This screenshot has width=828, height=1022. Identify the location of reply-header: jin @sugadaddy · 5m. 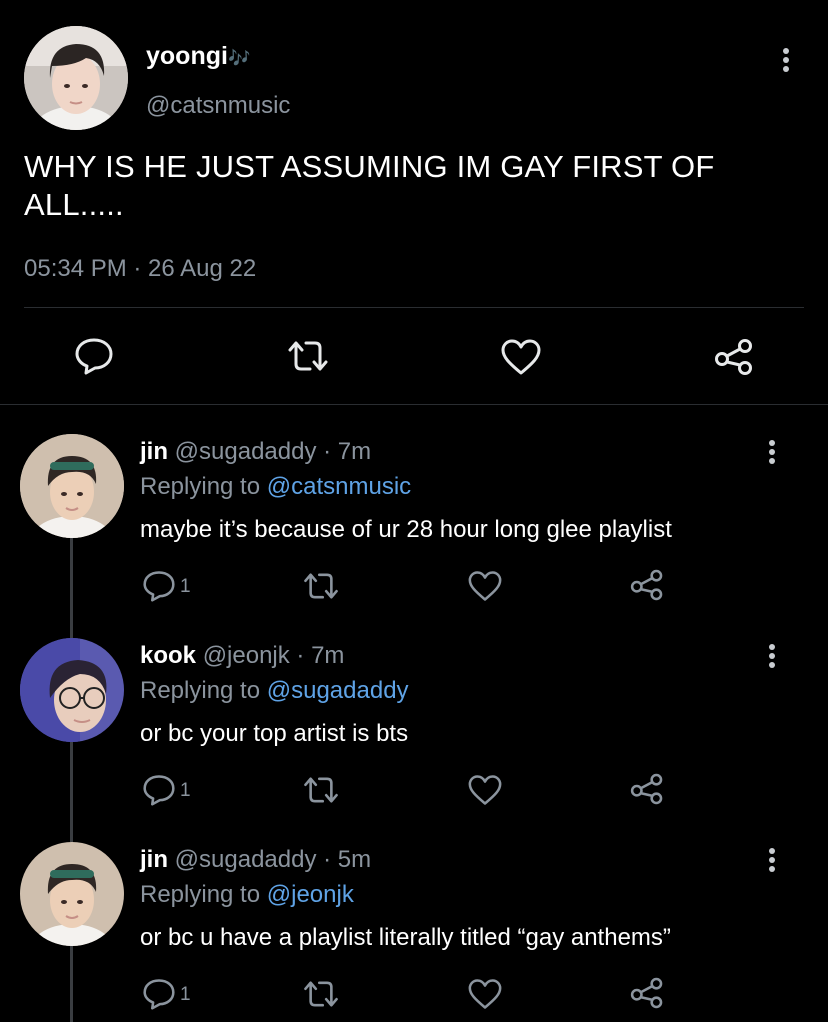
(255, 860).